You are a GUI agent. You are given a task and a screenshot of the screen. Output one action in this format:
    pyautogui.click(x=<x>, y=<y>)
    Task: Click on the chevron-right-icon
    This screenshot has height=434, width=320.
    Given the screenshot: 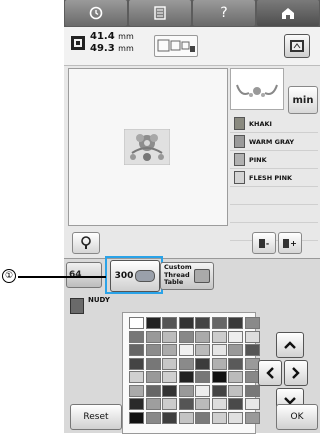 What is the action you would take?
    pyautogui.click(x=296, y=373)
    